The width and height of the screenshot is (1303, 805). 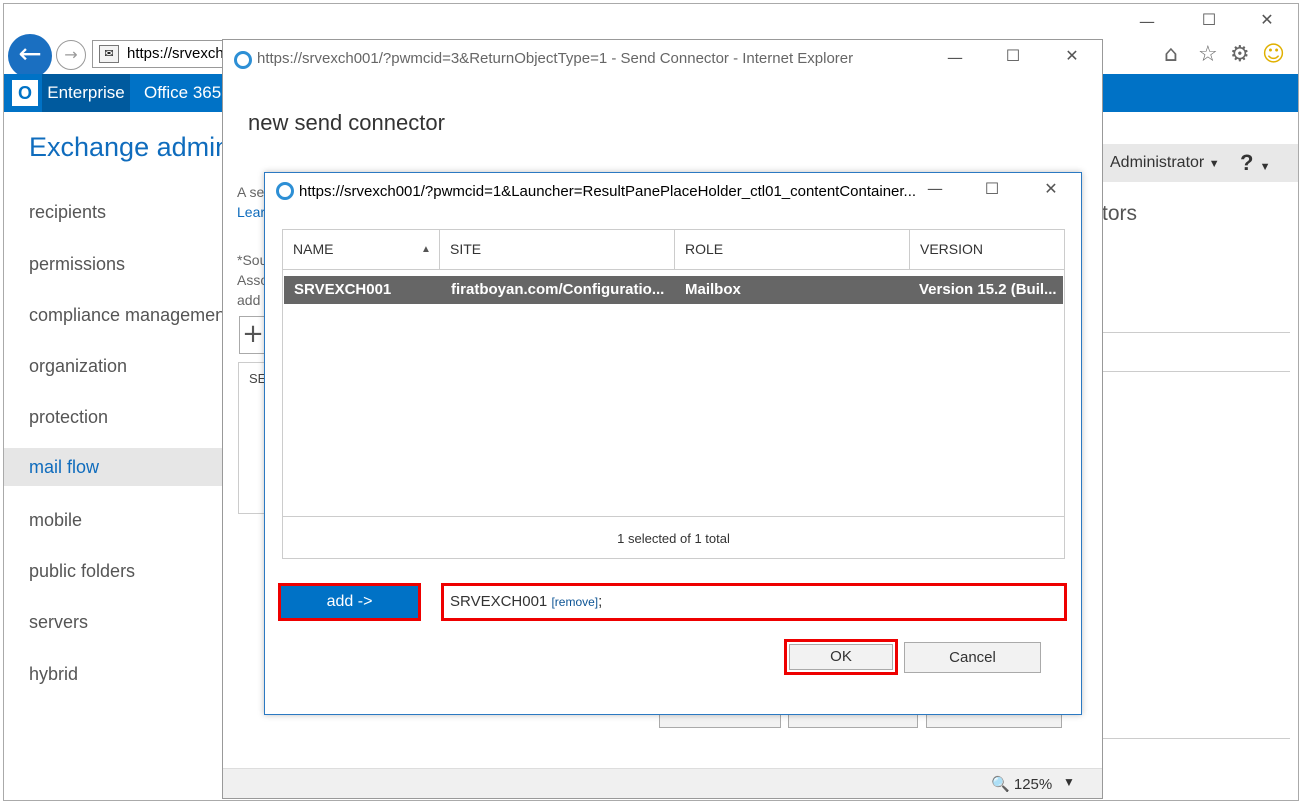 I want to click on ok-button: OK, so click(x=841, y=657).